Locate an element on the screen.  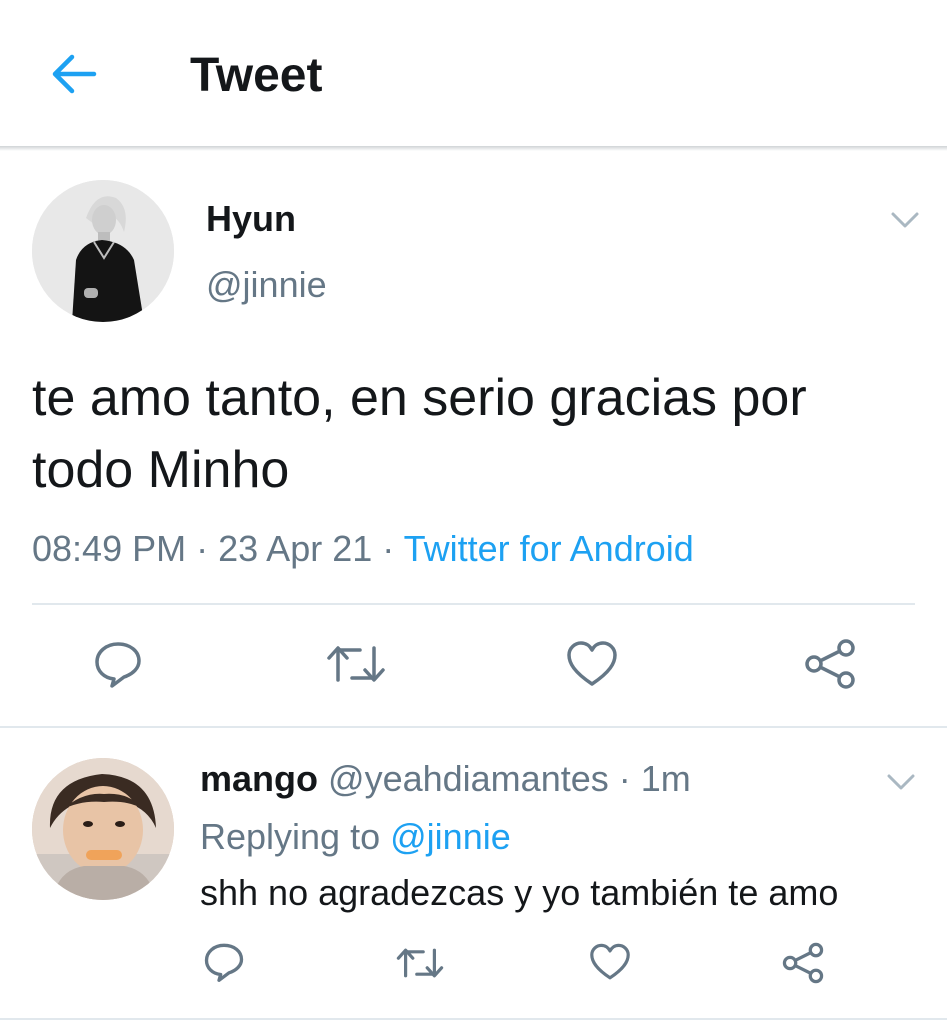
reply-header: mango @yeahdiamantes · 1m is located at coordinates (445, 779).